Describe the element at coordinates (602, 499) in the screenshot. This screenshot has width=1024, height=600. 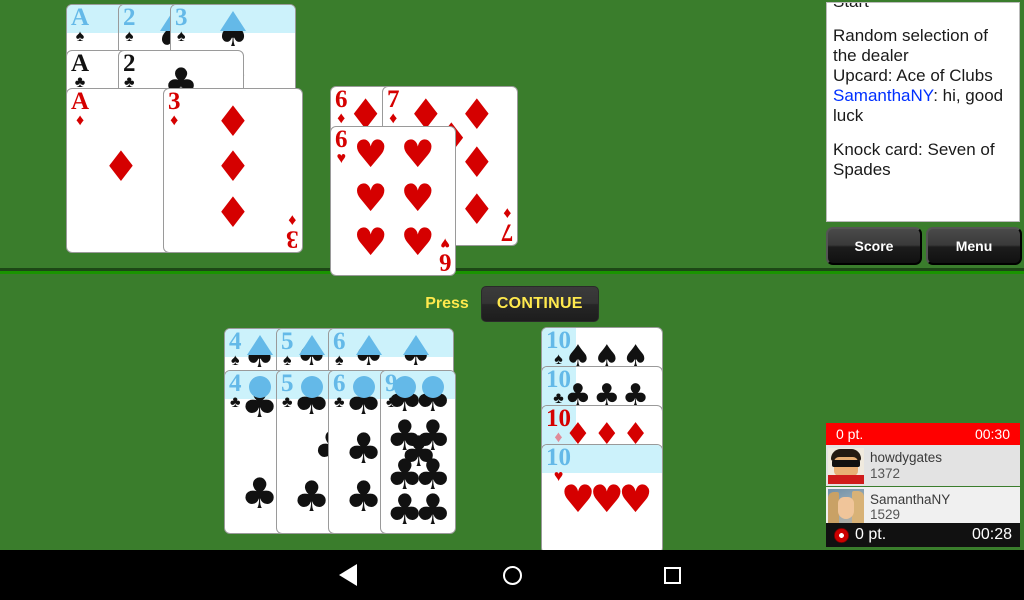
I see `playing-card-10-hearts: 10 ♥ ♥ ♥ ♥` at that location.